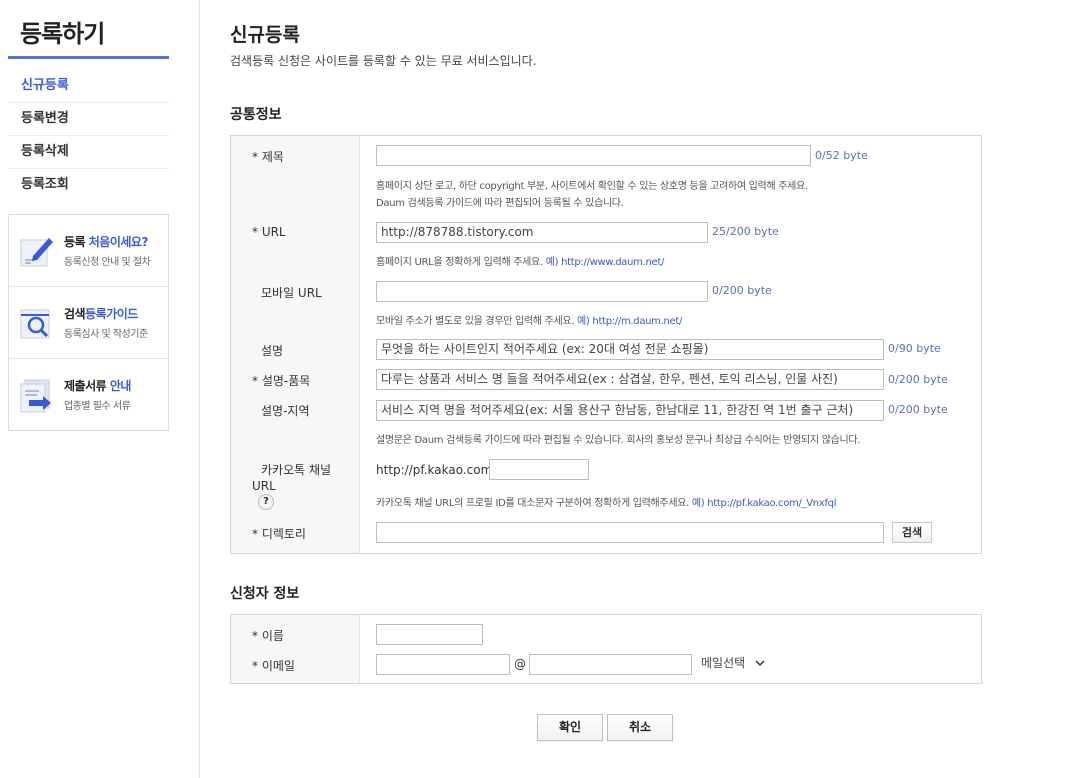 This screenshot has height=778, width=1072. I want to click on mobile-url-input, so click(542, 291).